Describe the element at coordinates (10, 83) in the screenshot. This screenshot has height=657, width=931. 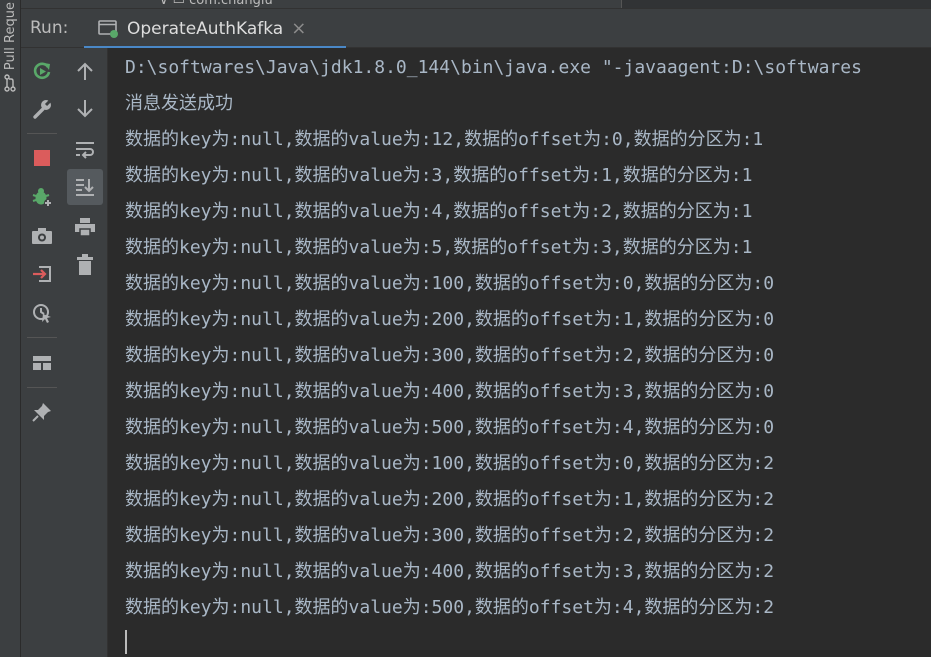
I see `pull-request-icon` at that location.